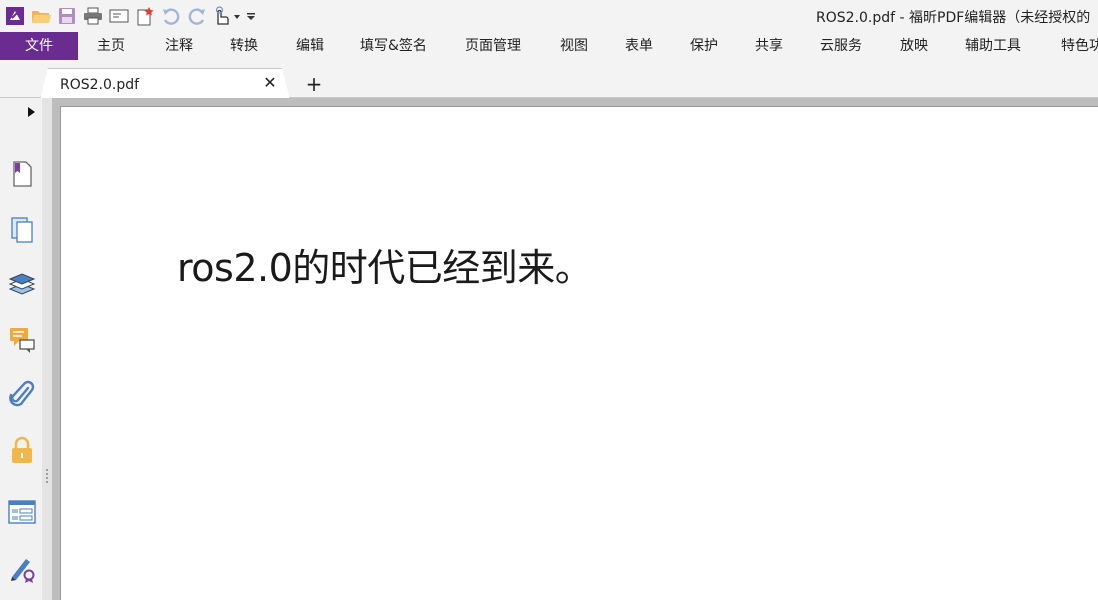  What do you see at coordinates (197, 16) in the screenshot?
I see `redo-icon` at bounding box center [197, 16].